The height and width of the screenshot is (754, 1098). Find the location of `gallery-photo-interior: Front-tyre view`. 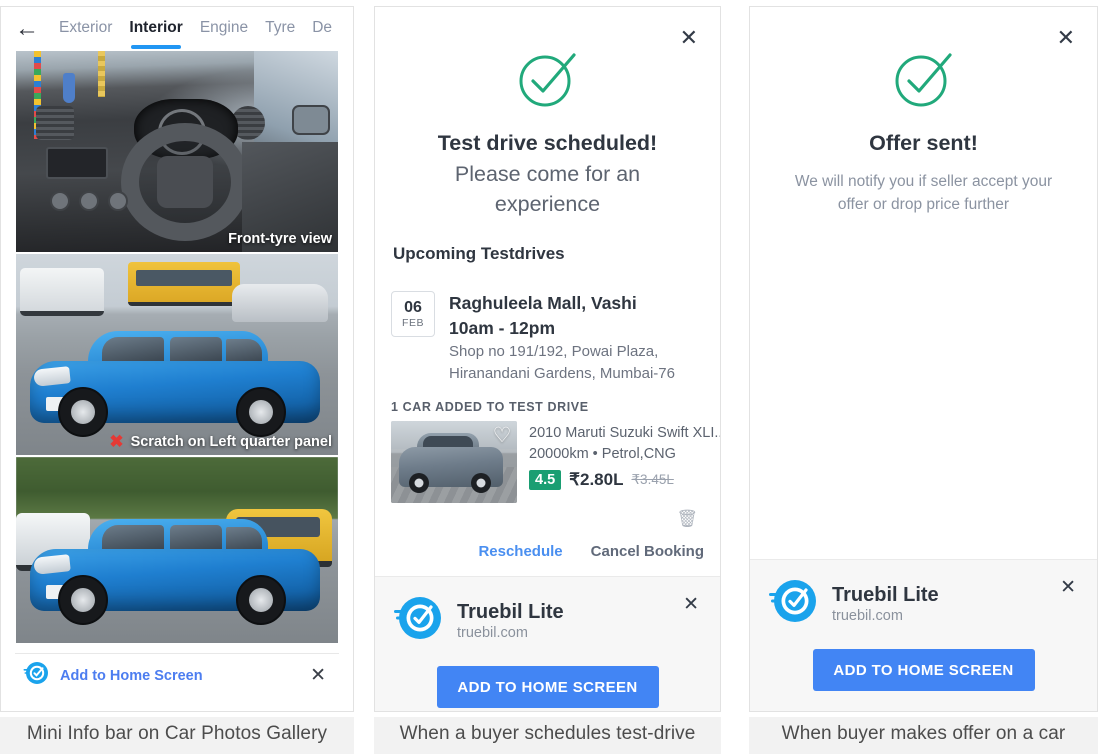

gallery-photo-interior: Front-tyre view is located at coordinates (177, 151).